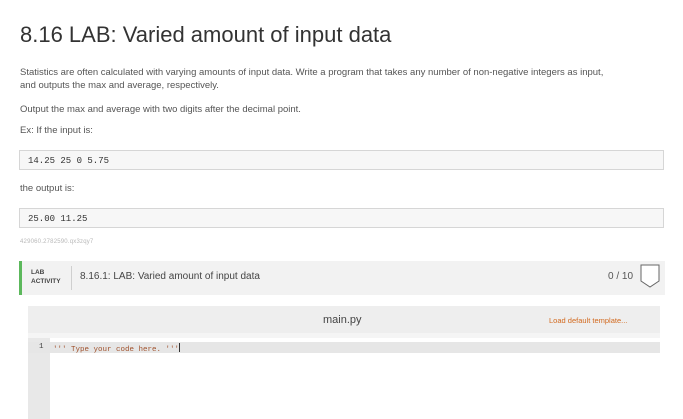  Describe the element at coordinates (650, 276) in the screenshot. I see `completion-badge-icon` at that location.